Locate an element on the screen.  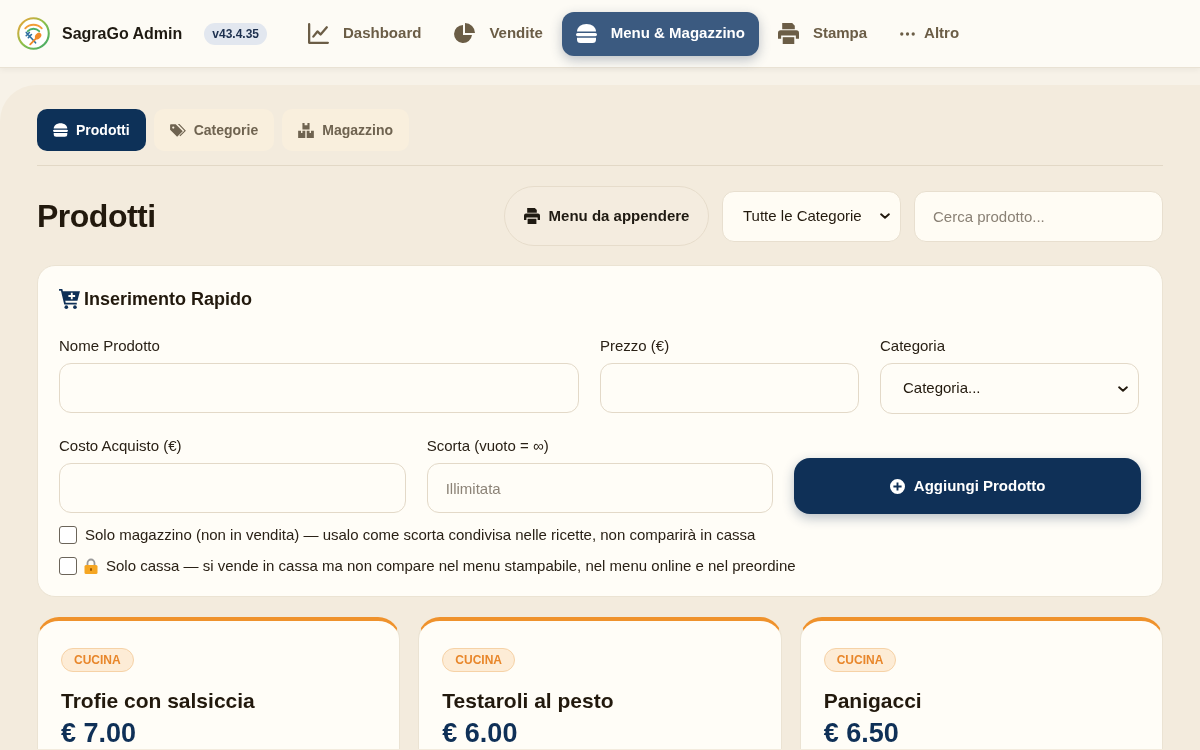
field-label: Nome Prodotto is located at coordinates (110, 346).